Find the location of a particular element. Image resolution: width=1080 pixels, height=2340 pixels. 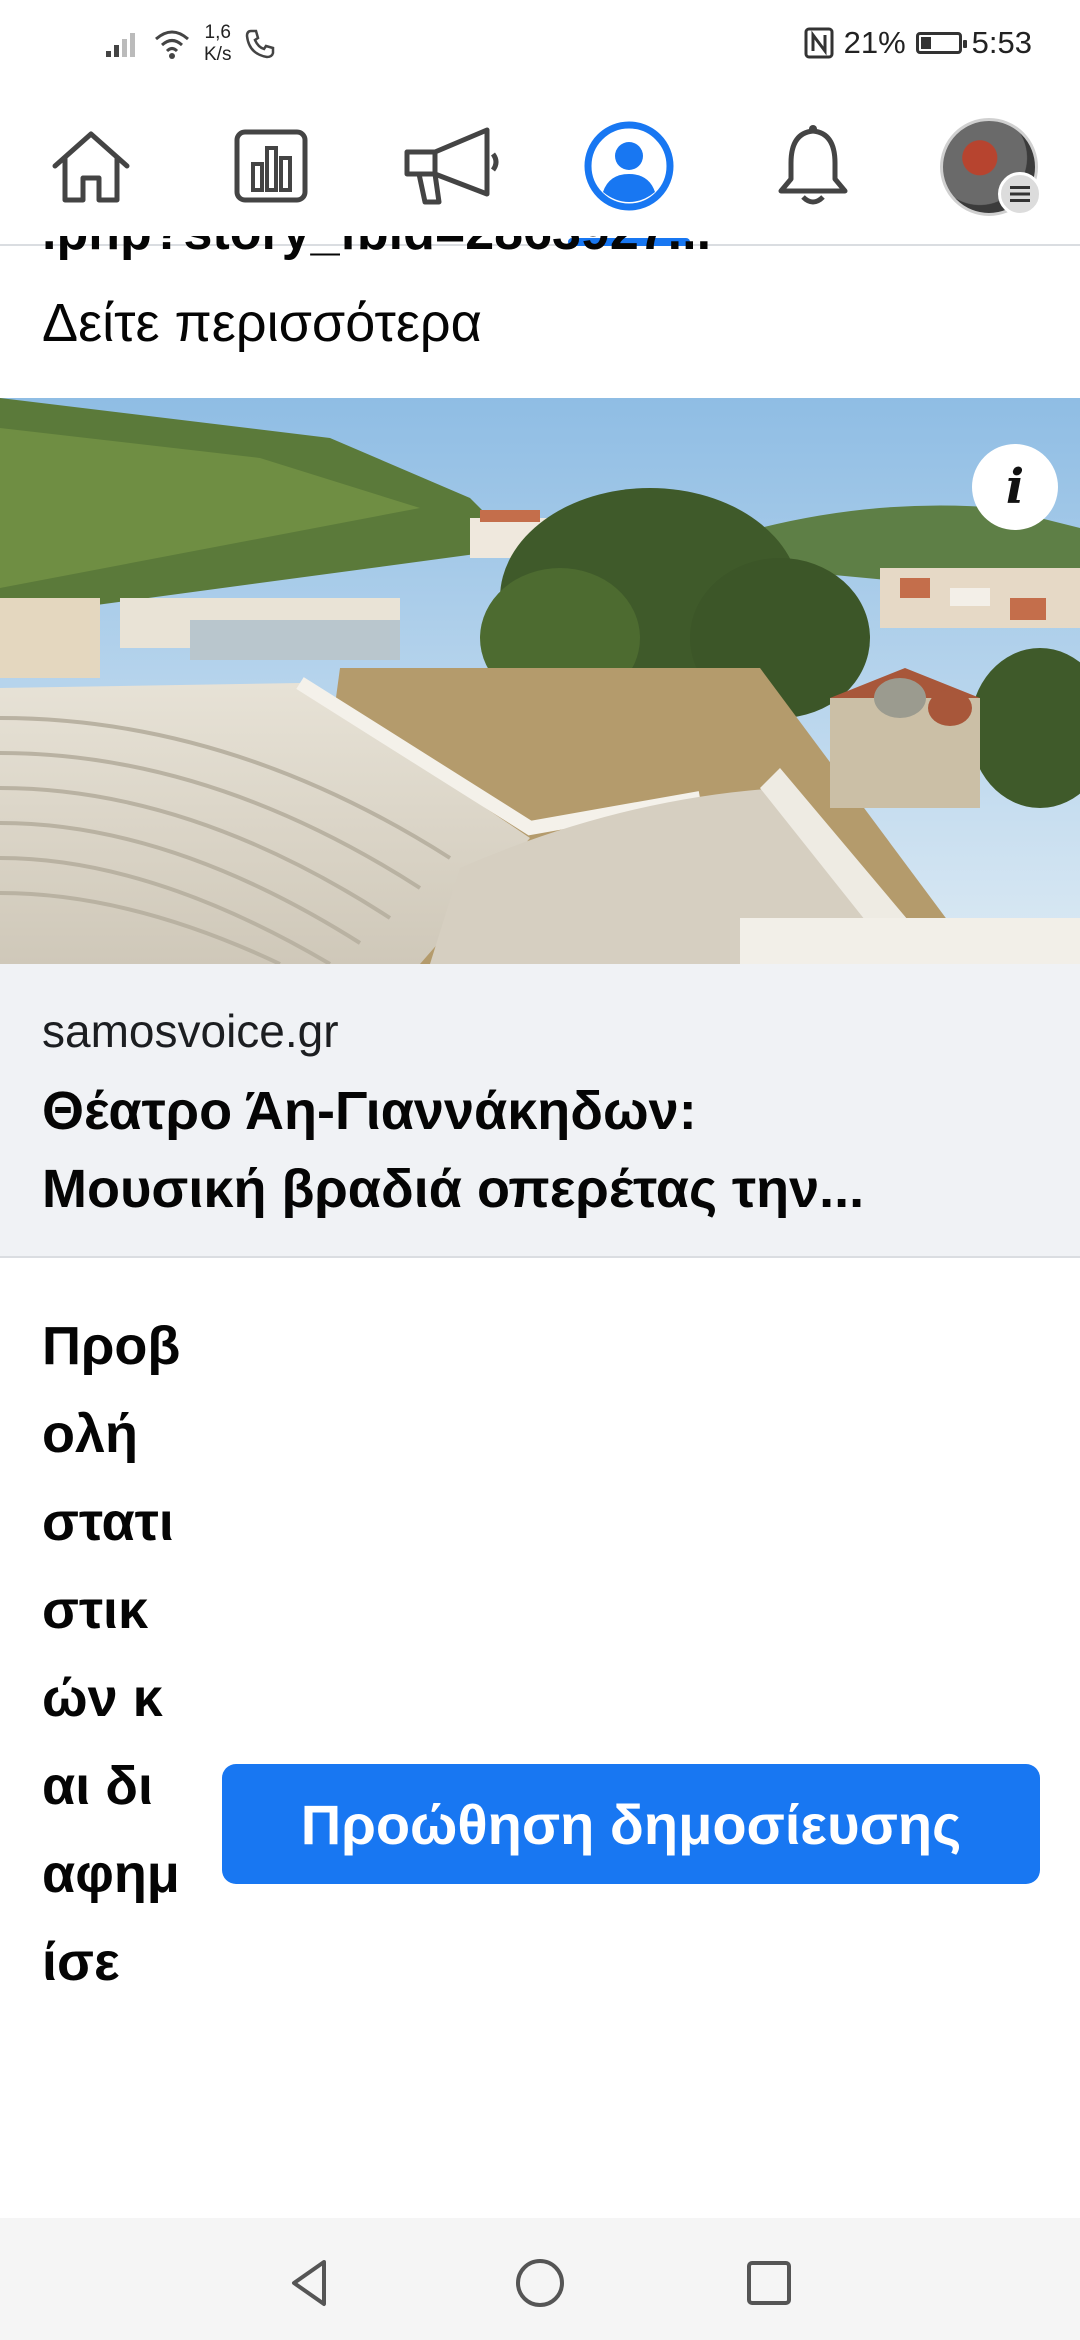

phone-icon is located at coordinates (260, 44).